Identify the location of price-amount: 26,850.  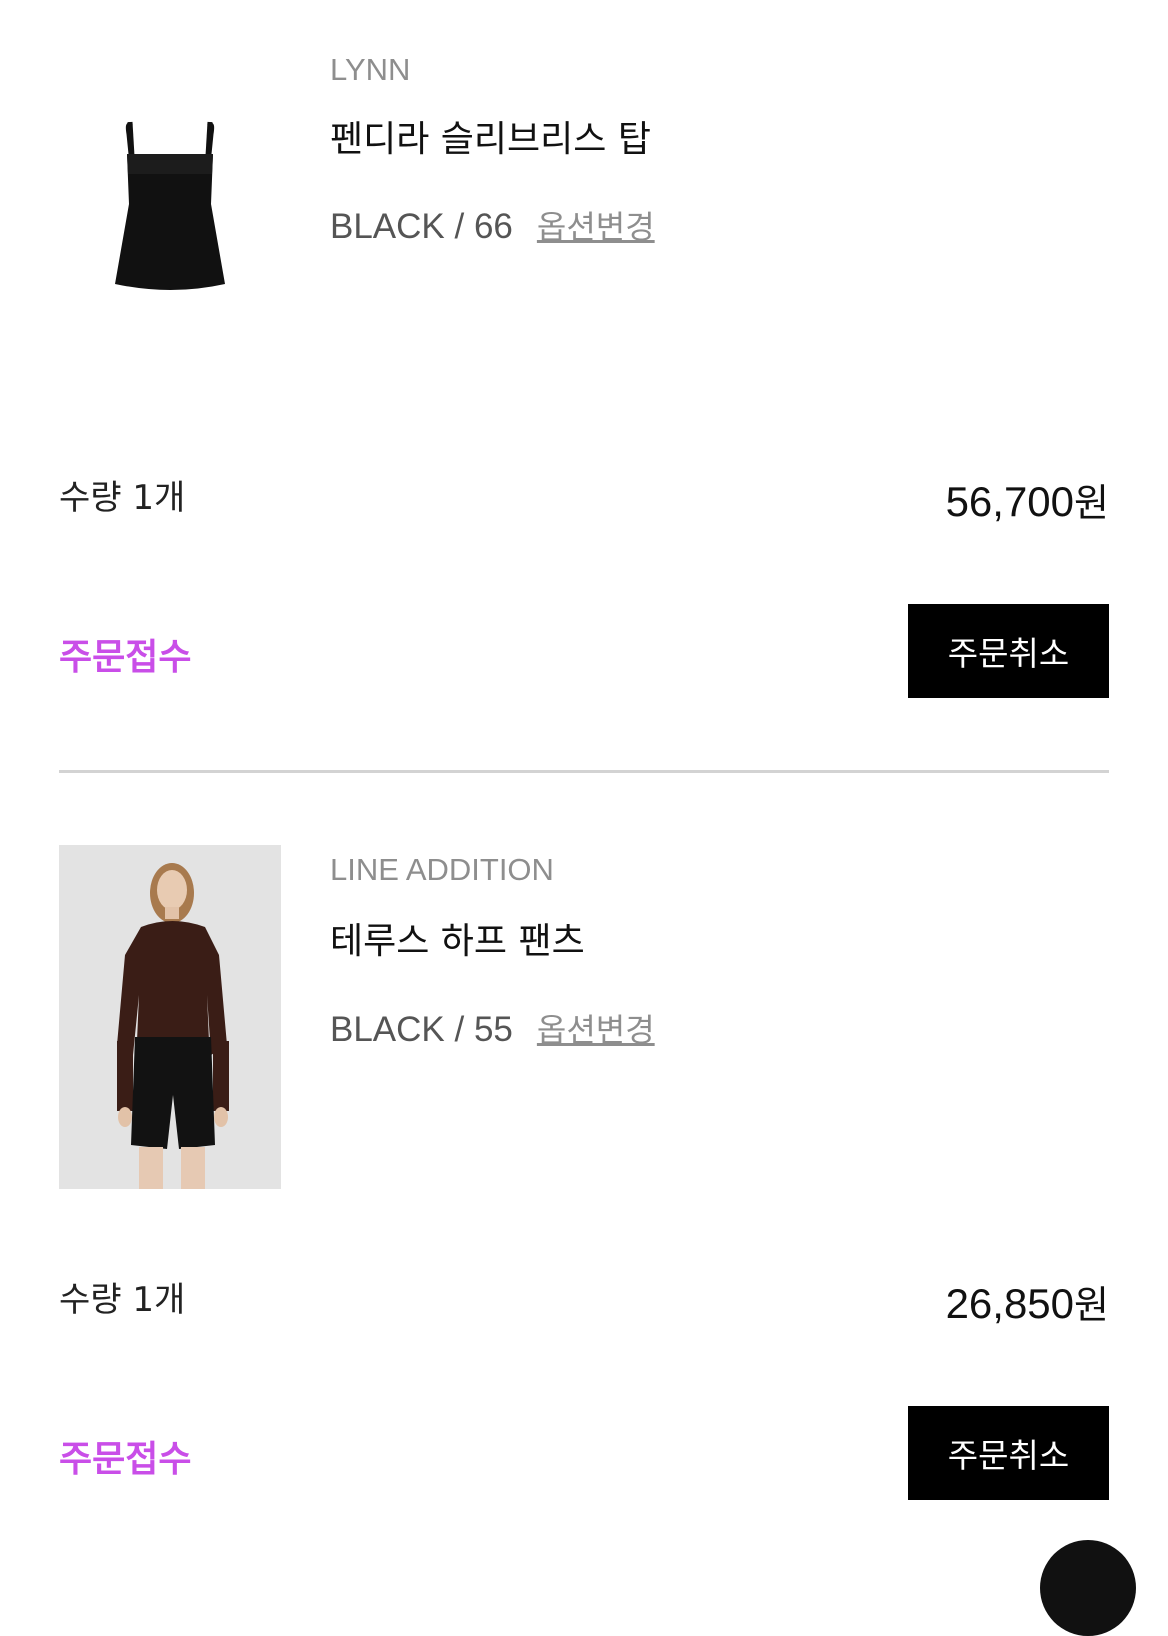
(1010, 1303).